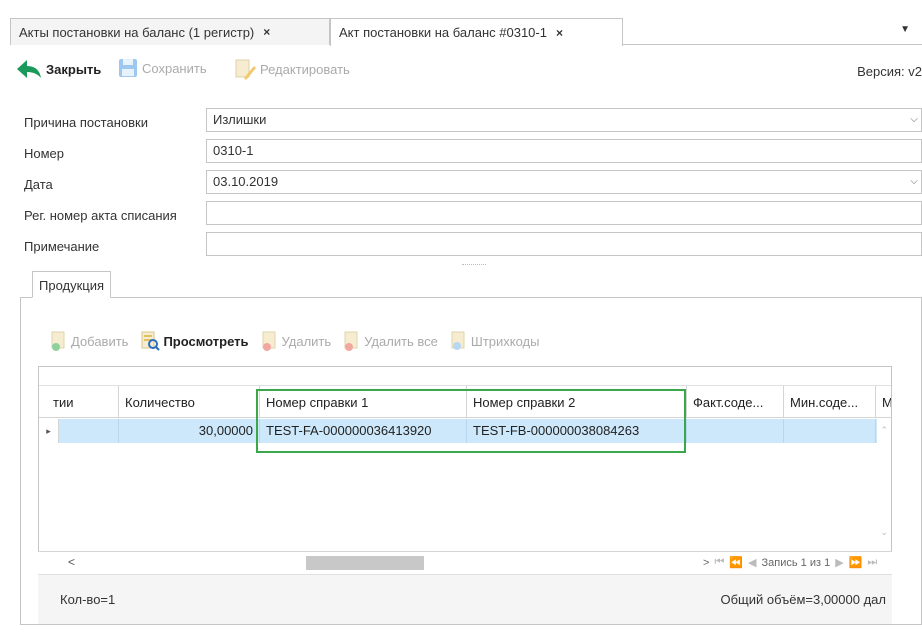  Describe the element at coordinates (44, 153) in the screenshot. I see `number-label: Номер` at that location.